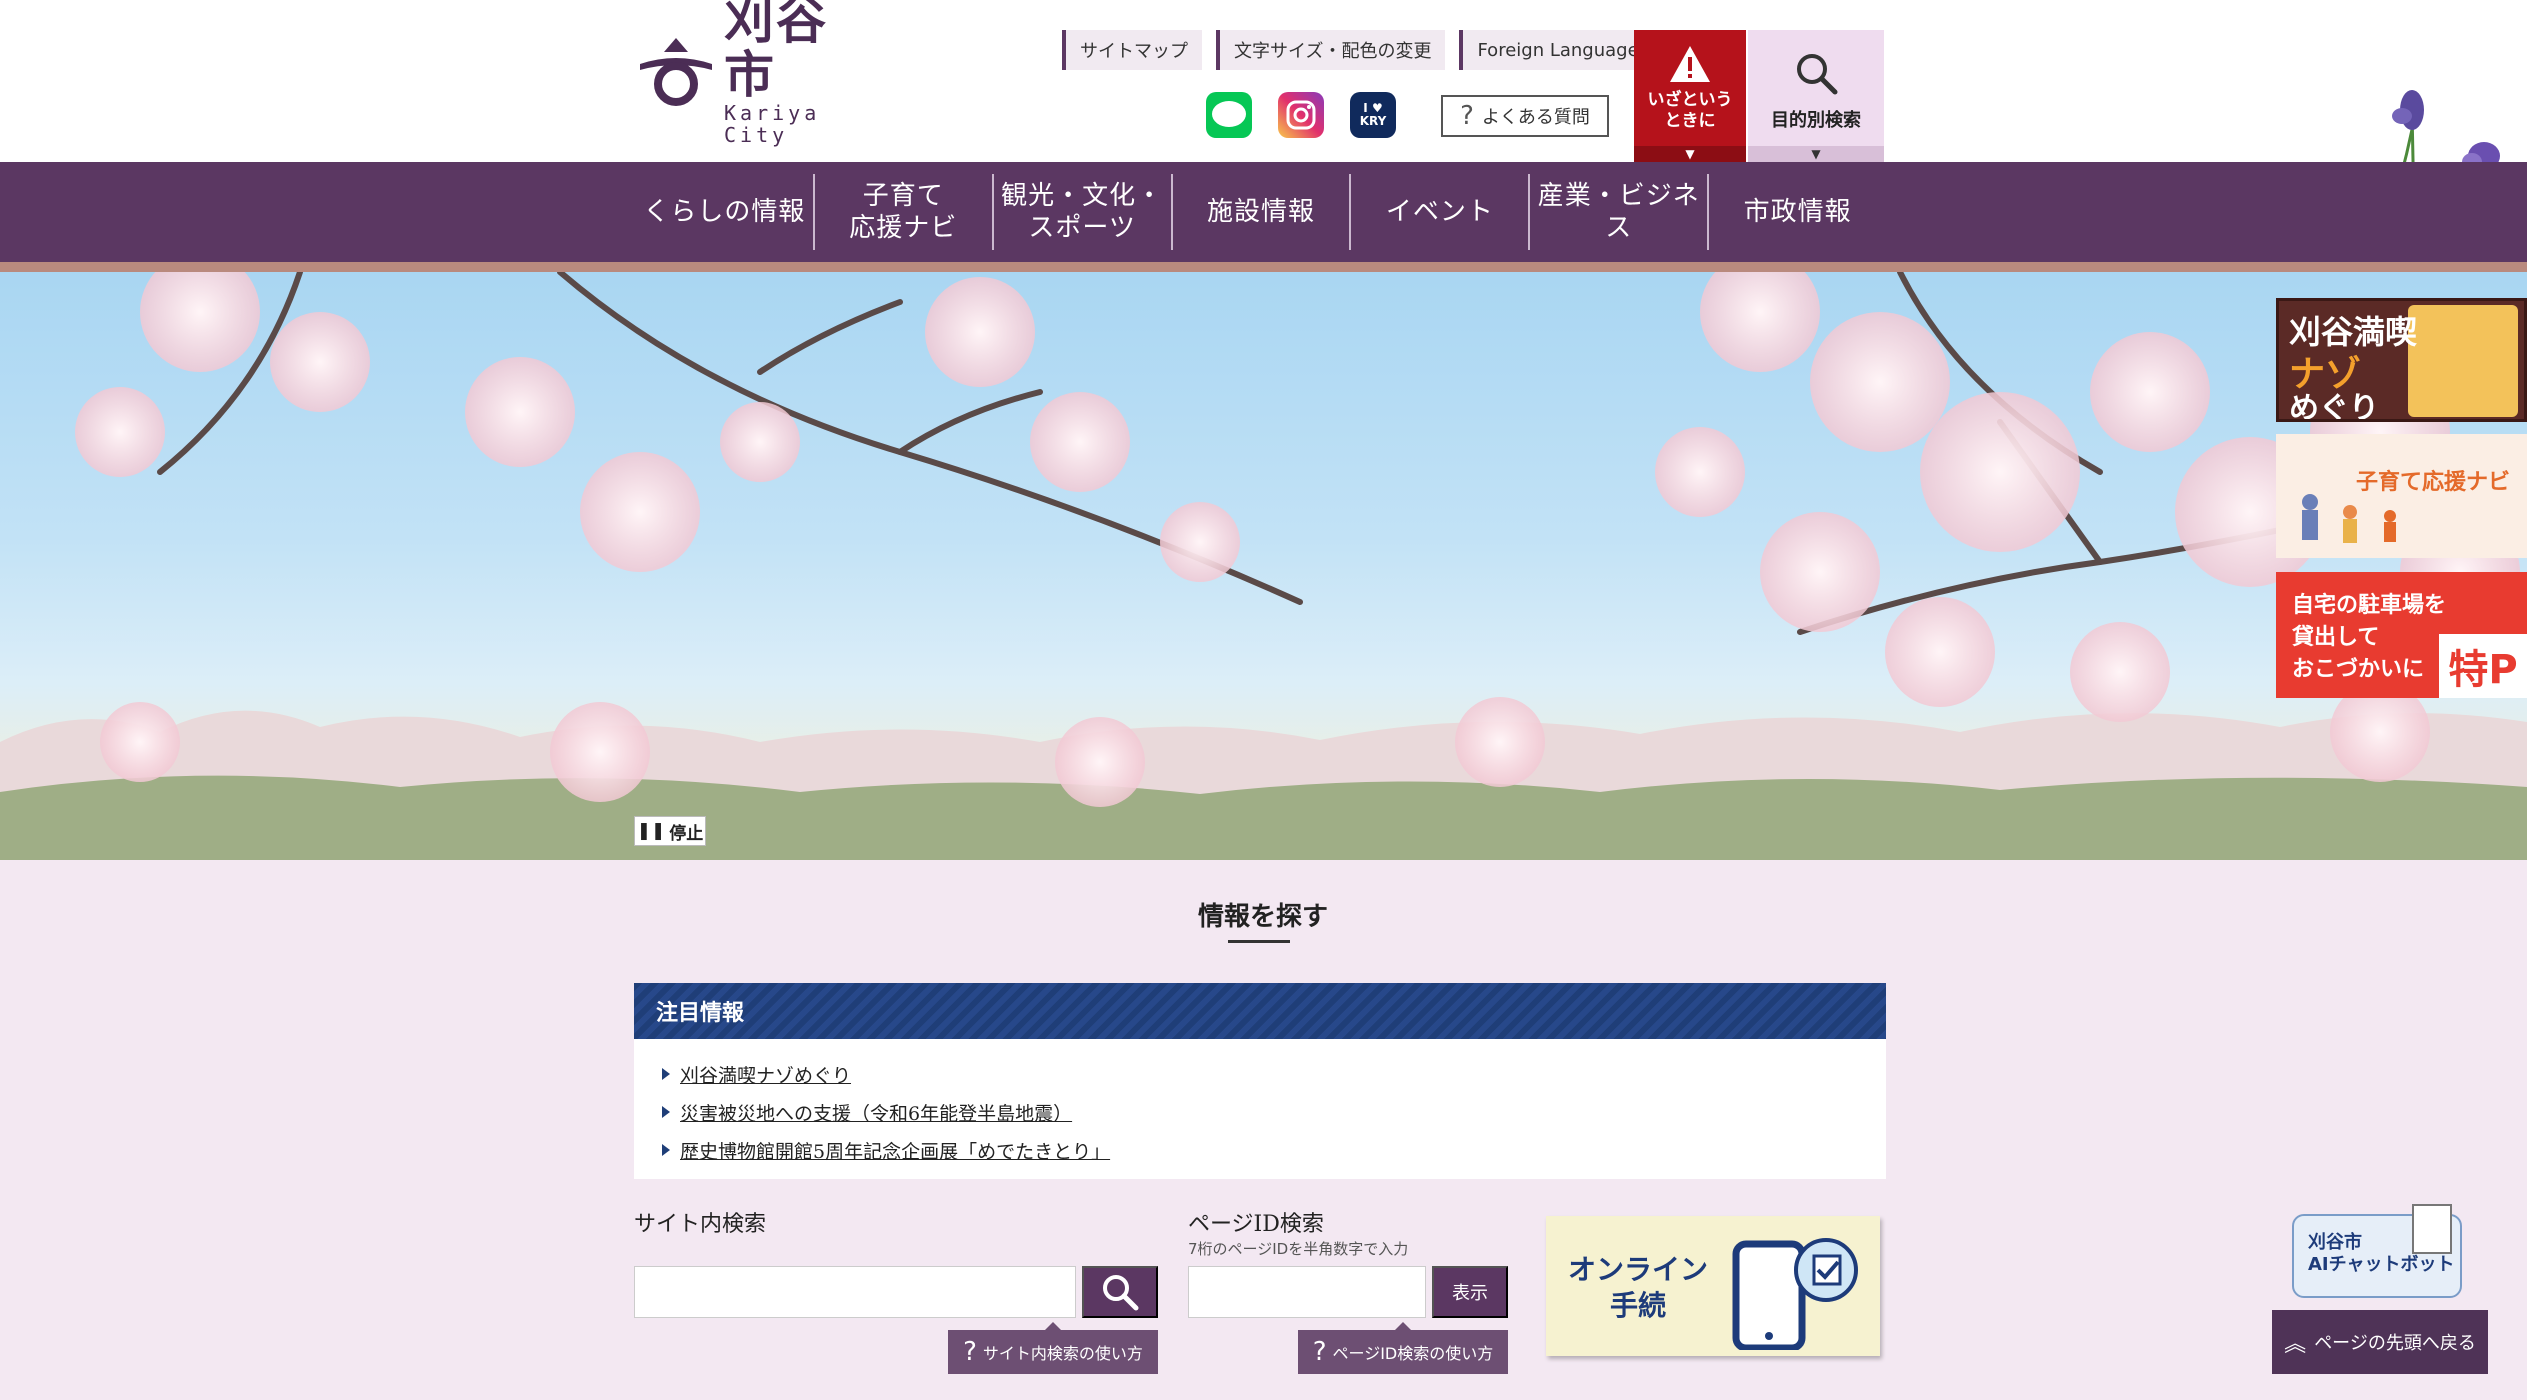 The image size is (2527, 1400). I want to click on nav-childcare: 子育て 応援ナビ, so click(904, 212).